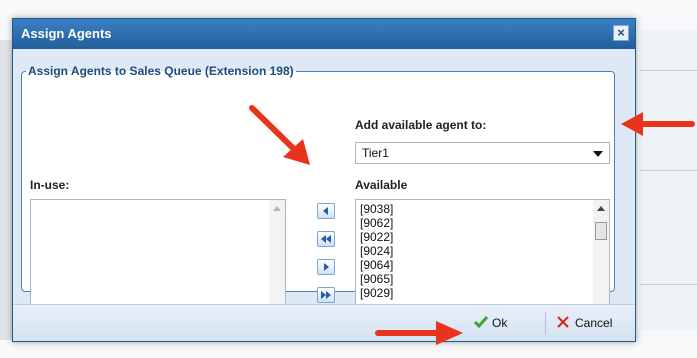  Describe the element at coordinates (376, 223) in the screenshot. I see `available-agent-item: [9062]` at that location.